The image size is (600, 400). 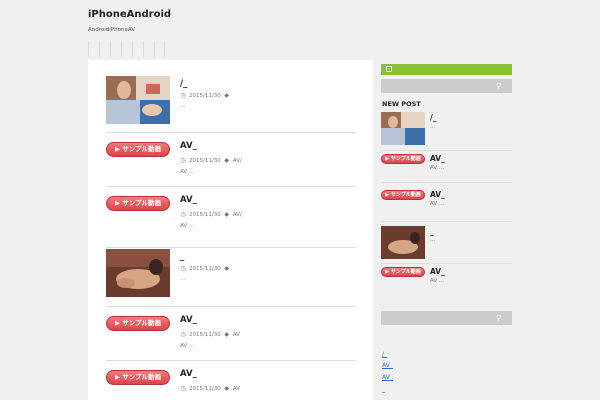 I want to click on site-description: AndroidiPhoneAV, so click(x=112, y=30).